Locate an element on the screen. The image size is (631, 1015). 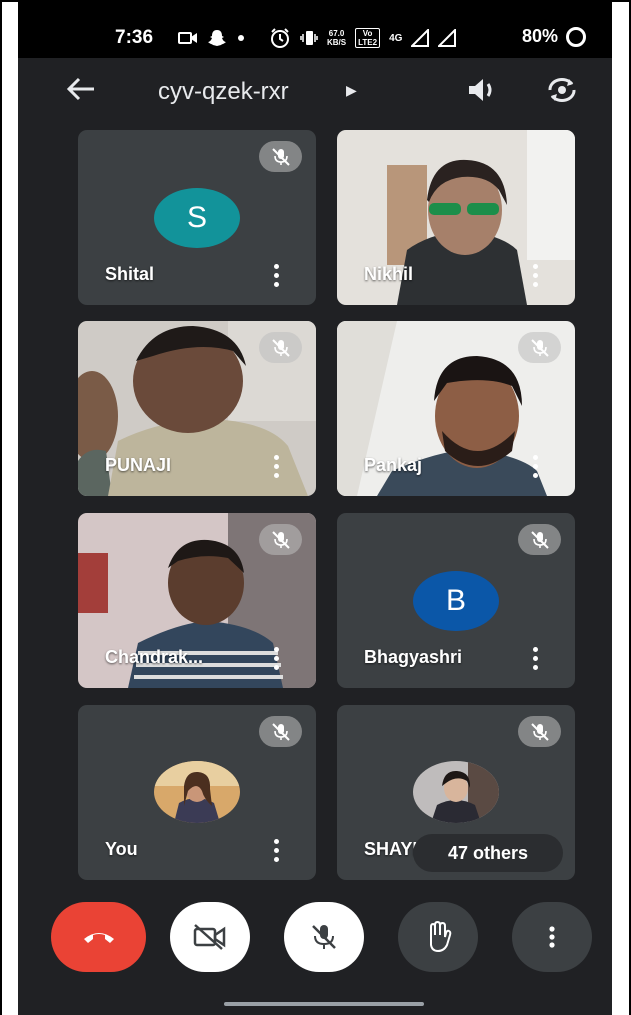
call-controls is located at coordinates (315, 942).